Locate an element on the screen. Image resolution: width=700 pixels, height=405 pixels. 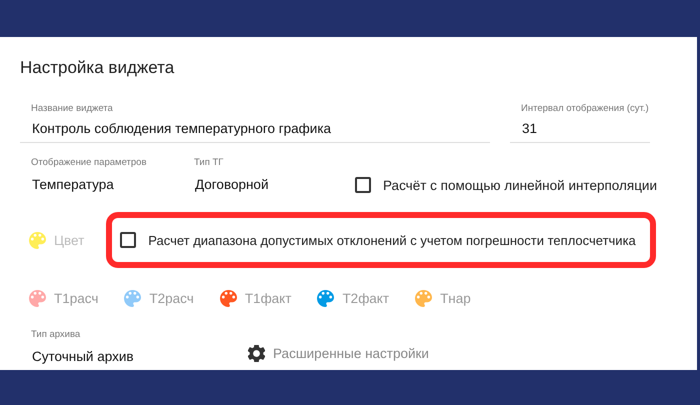
field-label: Тип ТГ is located at coordinates (209, 163).